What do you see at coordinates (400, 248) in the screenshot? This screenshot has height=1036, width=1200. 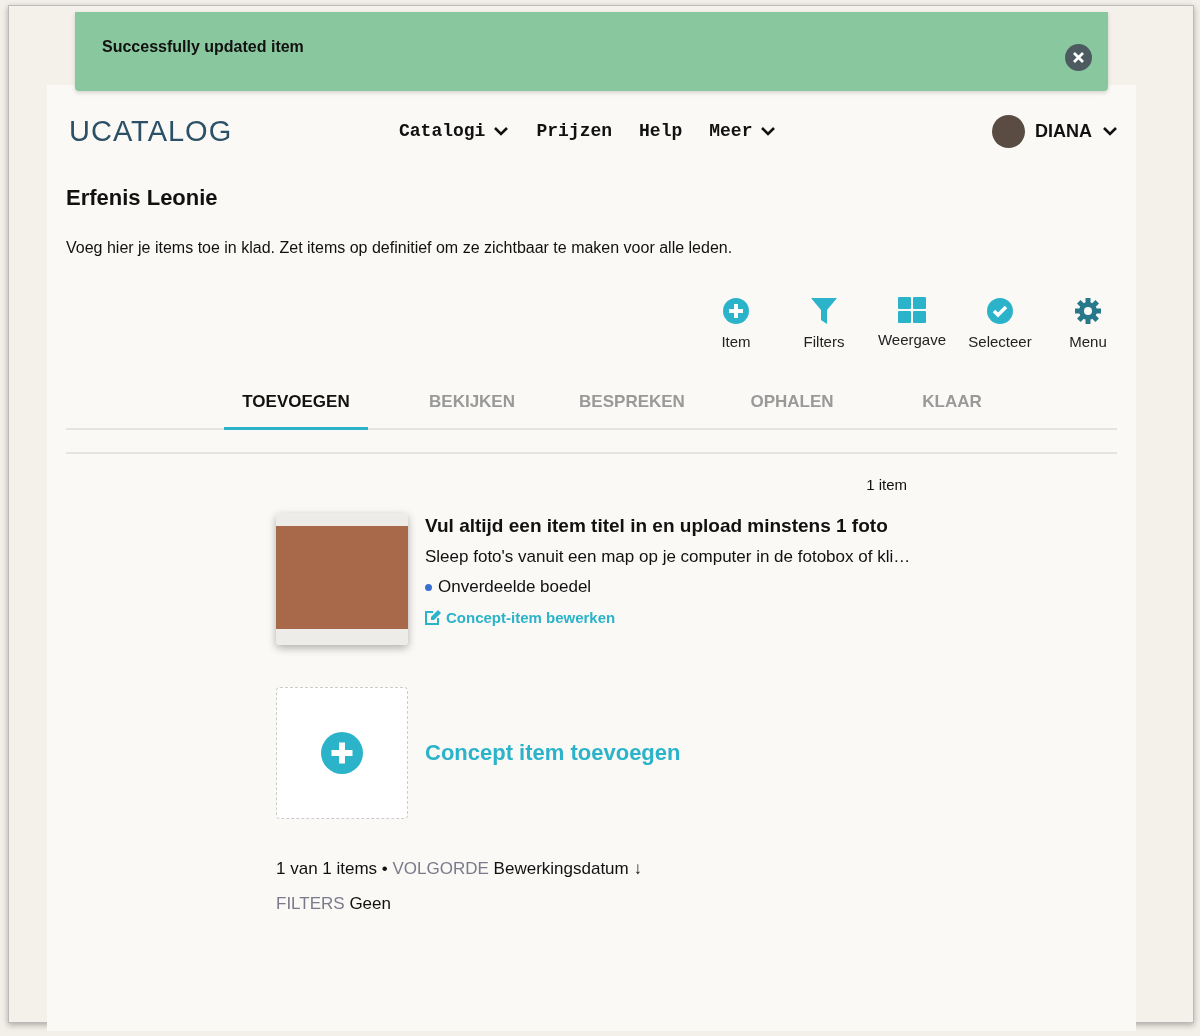 I see `intro-text: Voeg hier je items toe in klad. Zet items op definitief om ze zichtbaar te maken voor alle leden.` at bounding box center [400, 248].